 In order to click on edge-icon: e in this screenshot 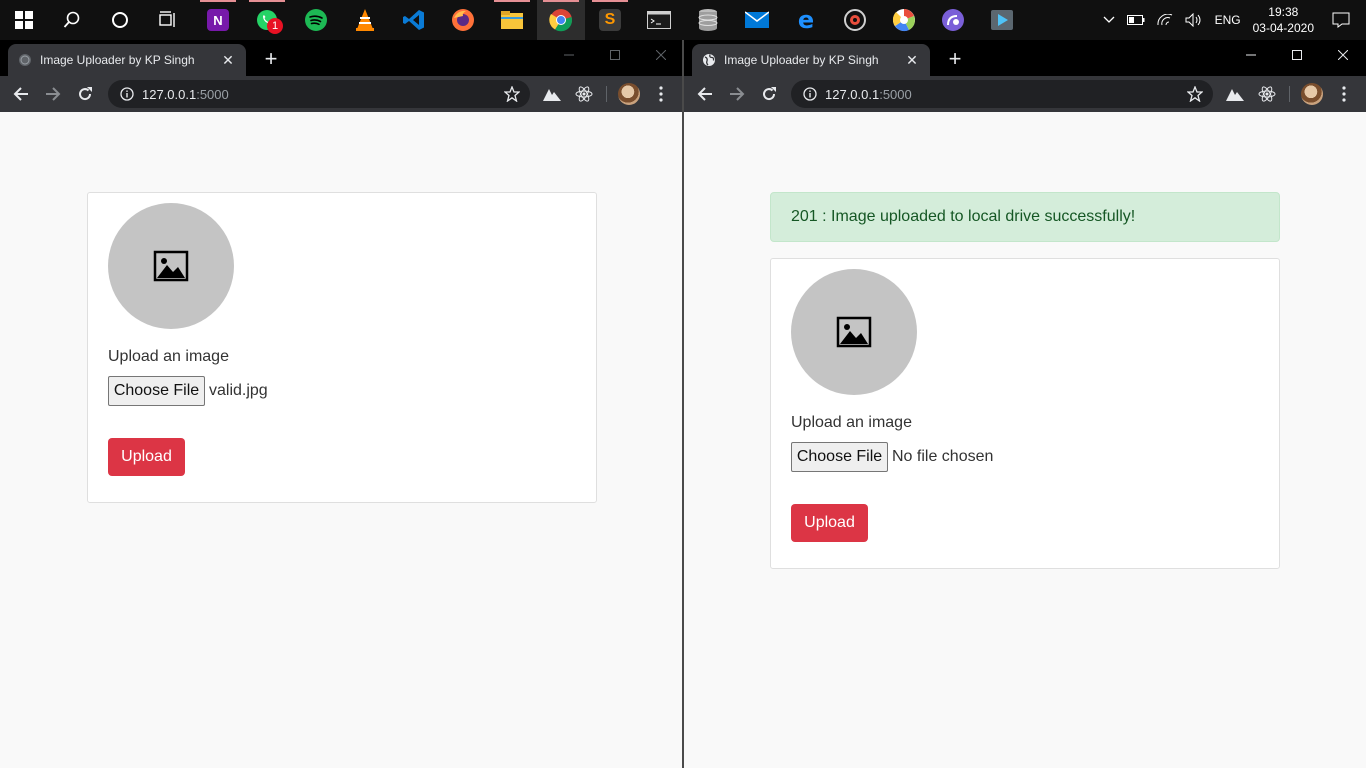, I will do `click(806, 20)`.